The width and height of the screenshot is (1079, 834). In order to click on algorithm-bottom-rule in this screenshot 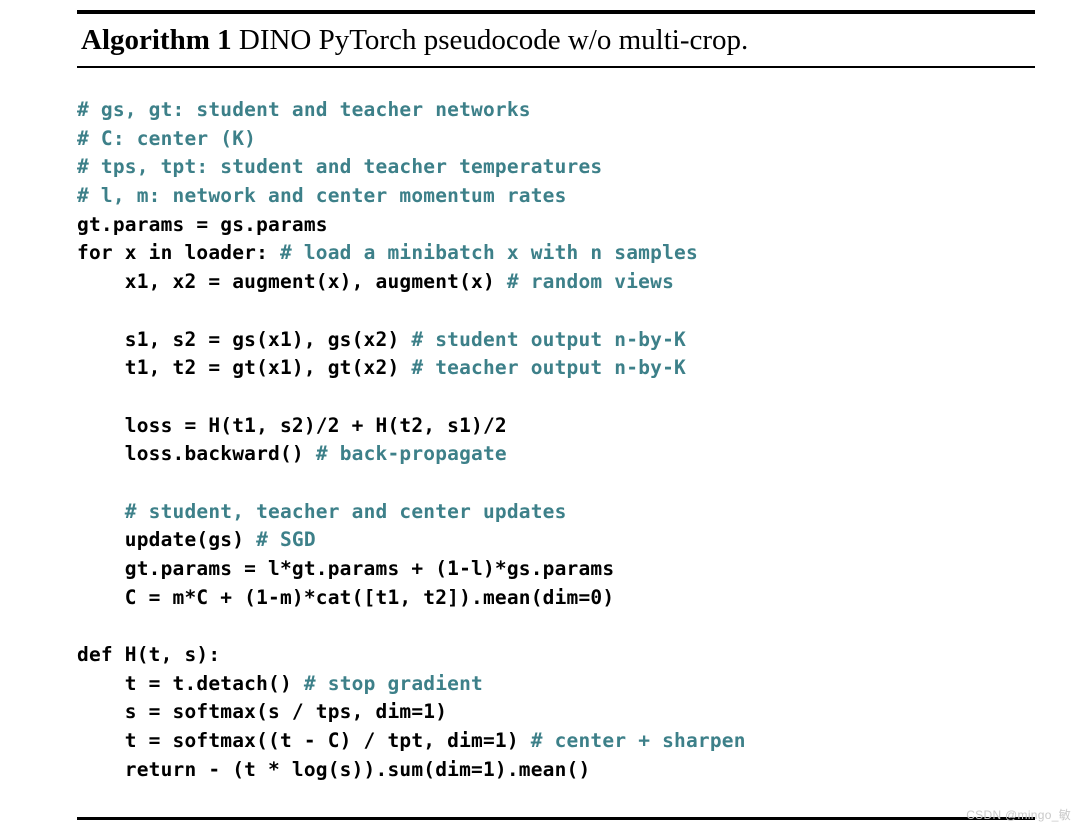, I will do `click(556, 818)`.